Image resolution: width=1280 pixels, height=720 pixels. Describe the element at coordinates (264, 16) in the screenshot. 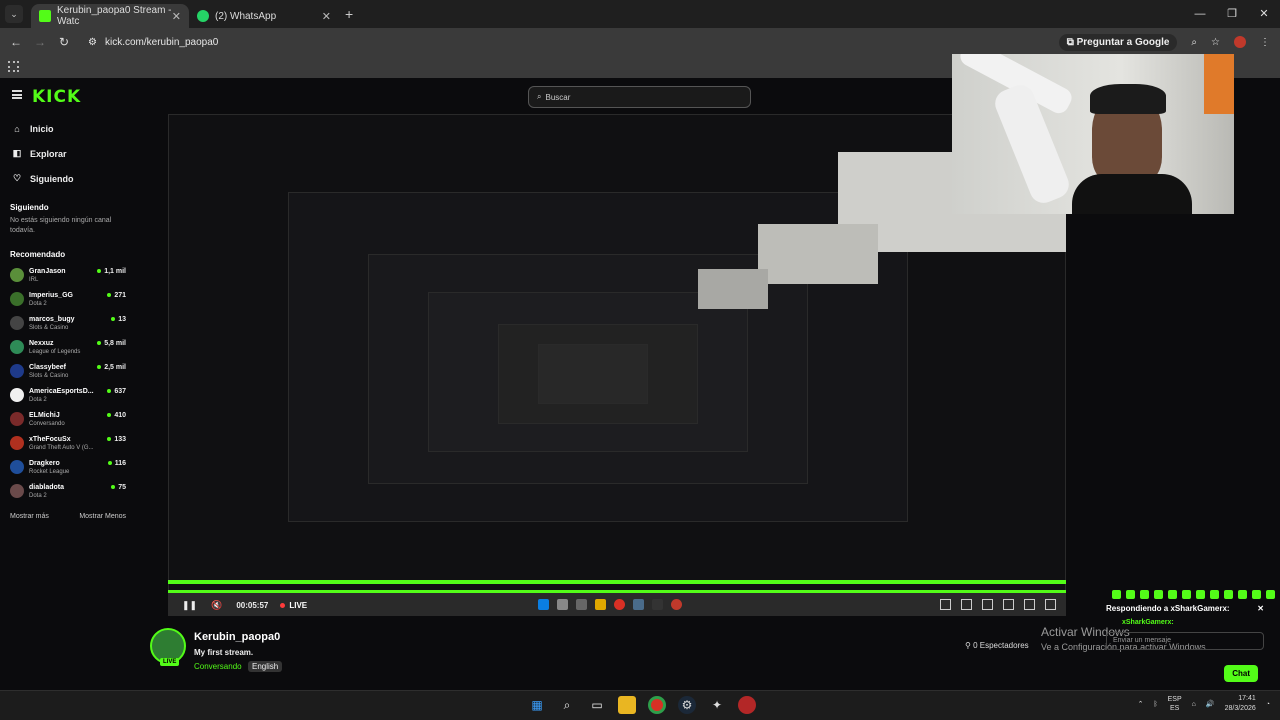

I see `tab-whatsapp: (2) WhatsApp ✕` at that location.